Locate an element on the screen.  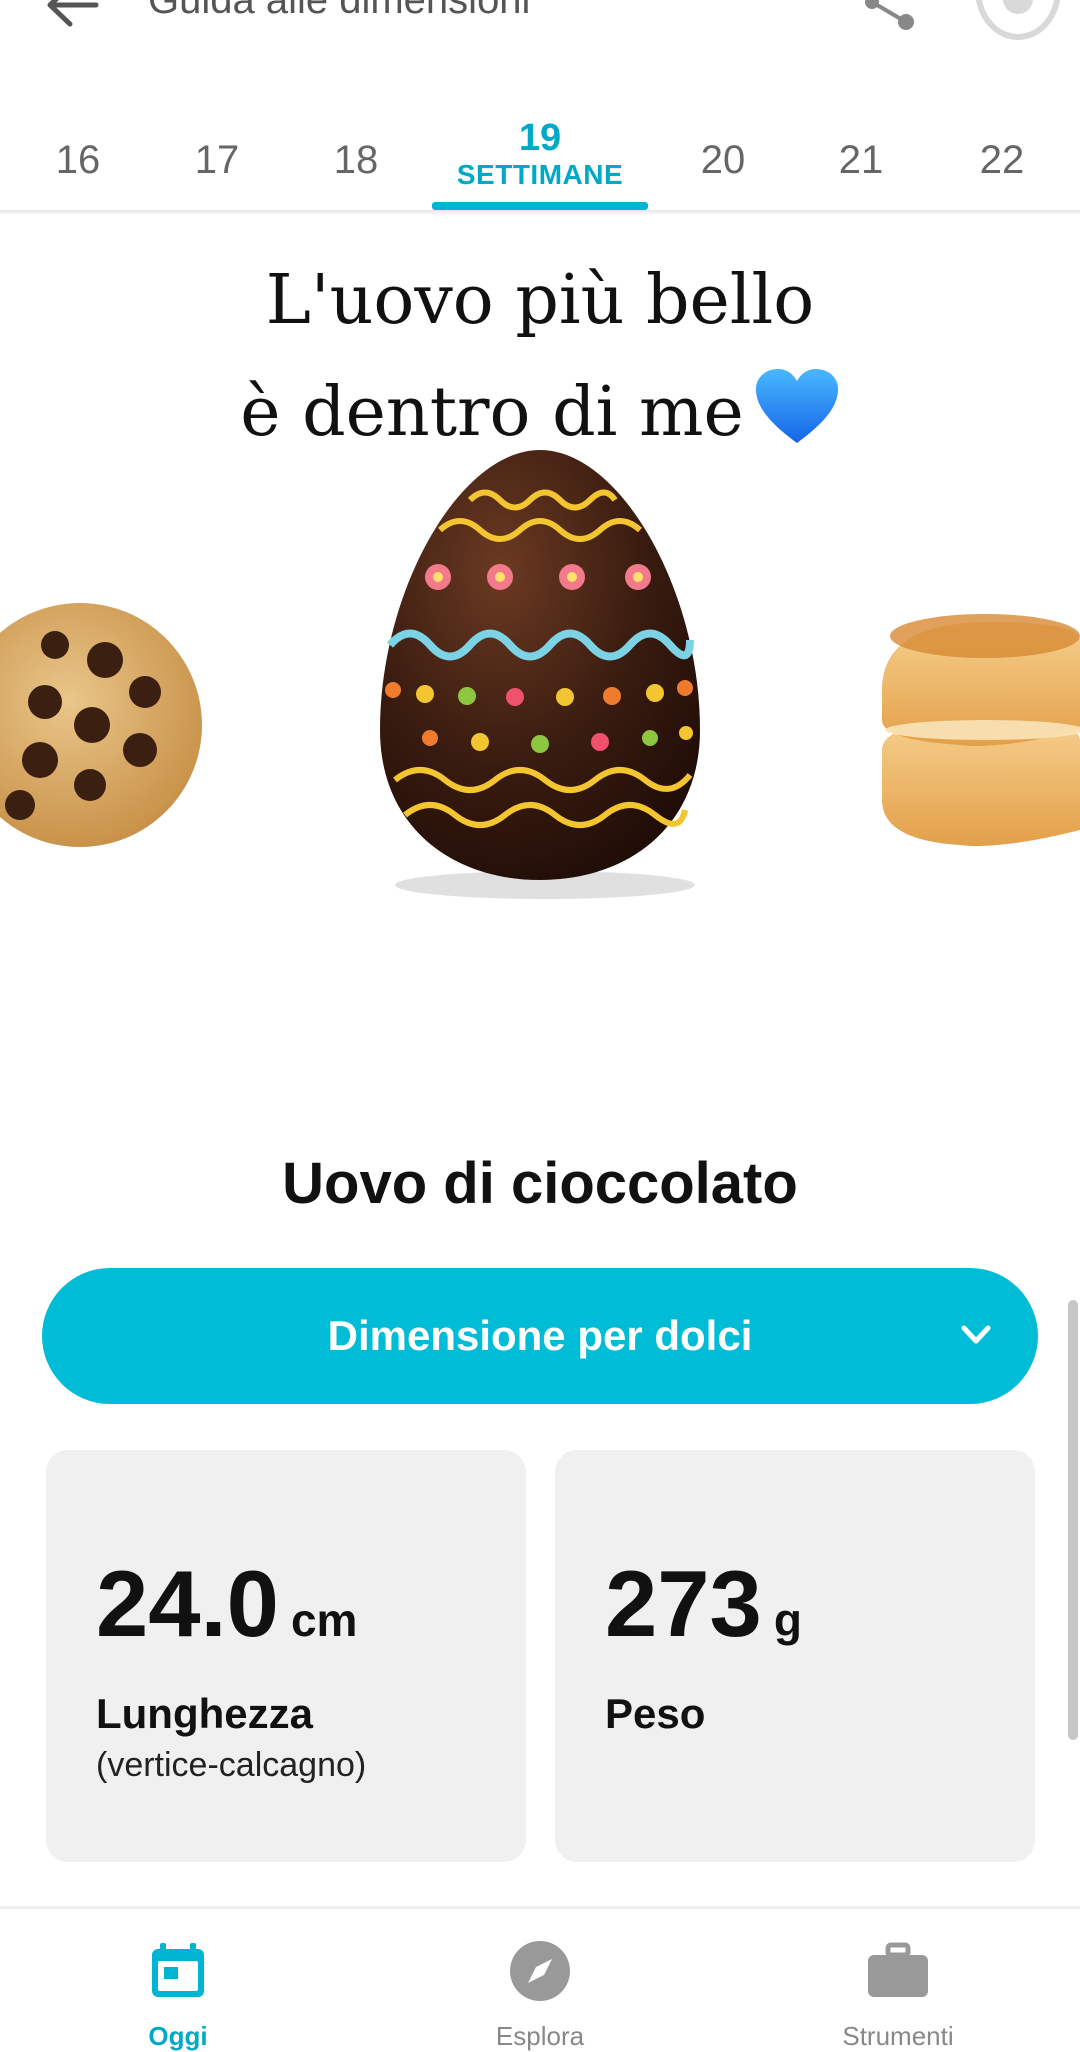
week-tab-17: 17 is located at coordinates (217, 160).